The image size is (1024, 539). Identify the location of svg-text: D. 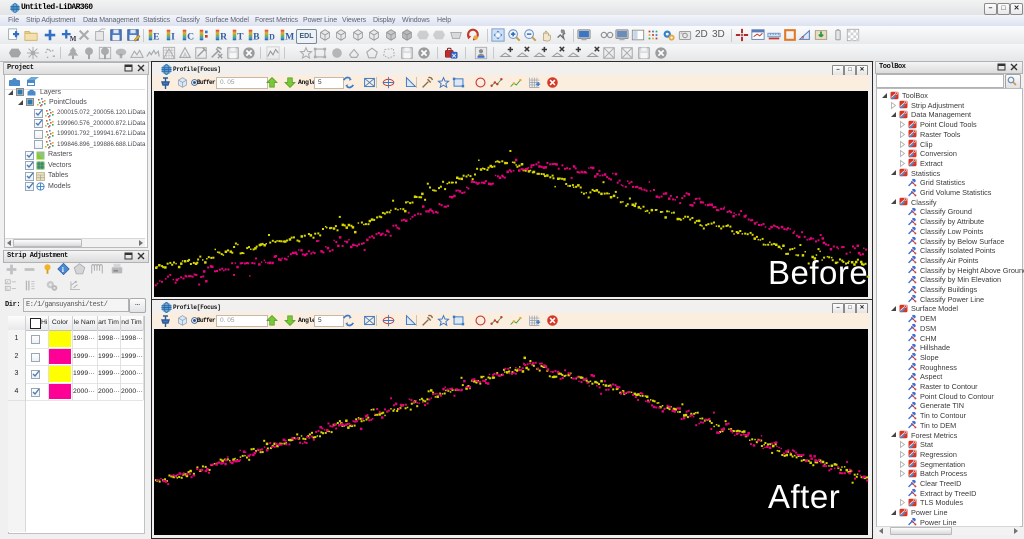
(272, 36).